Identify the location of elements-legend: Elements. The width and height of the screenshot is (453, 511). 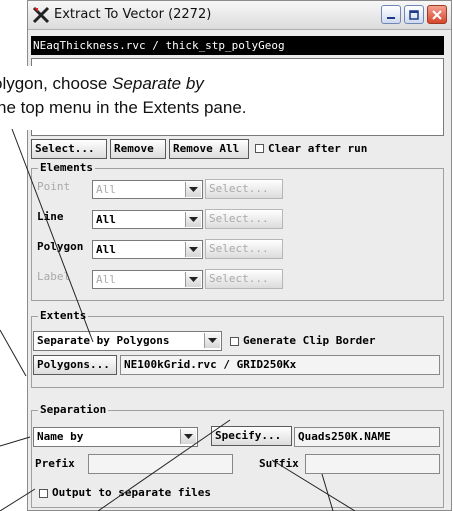
(66, 167).